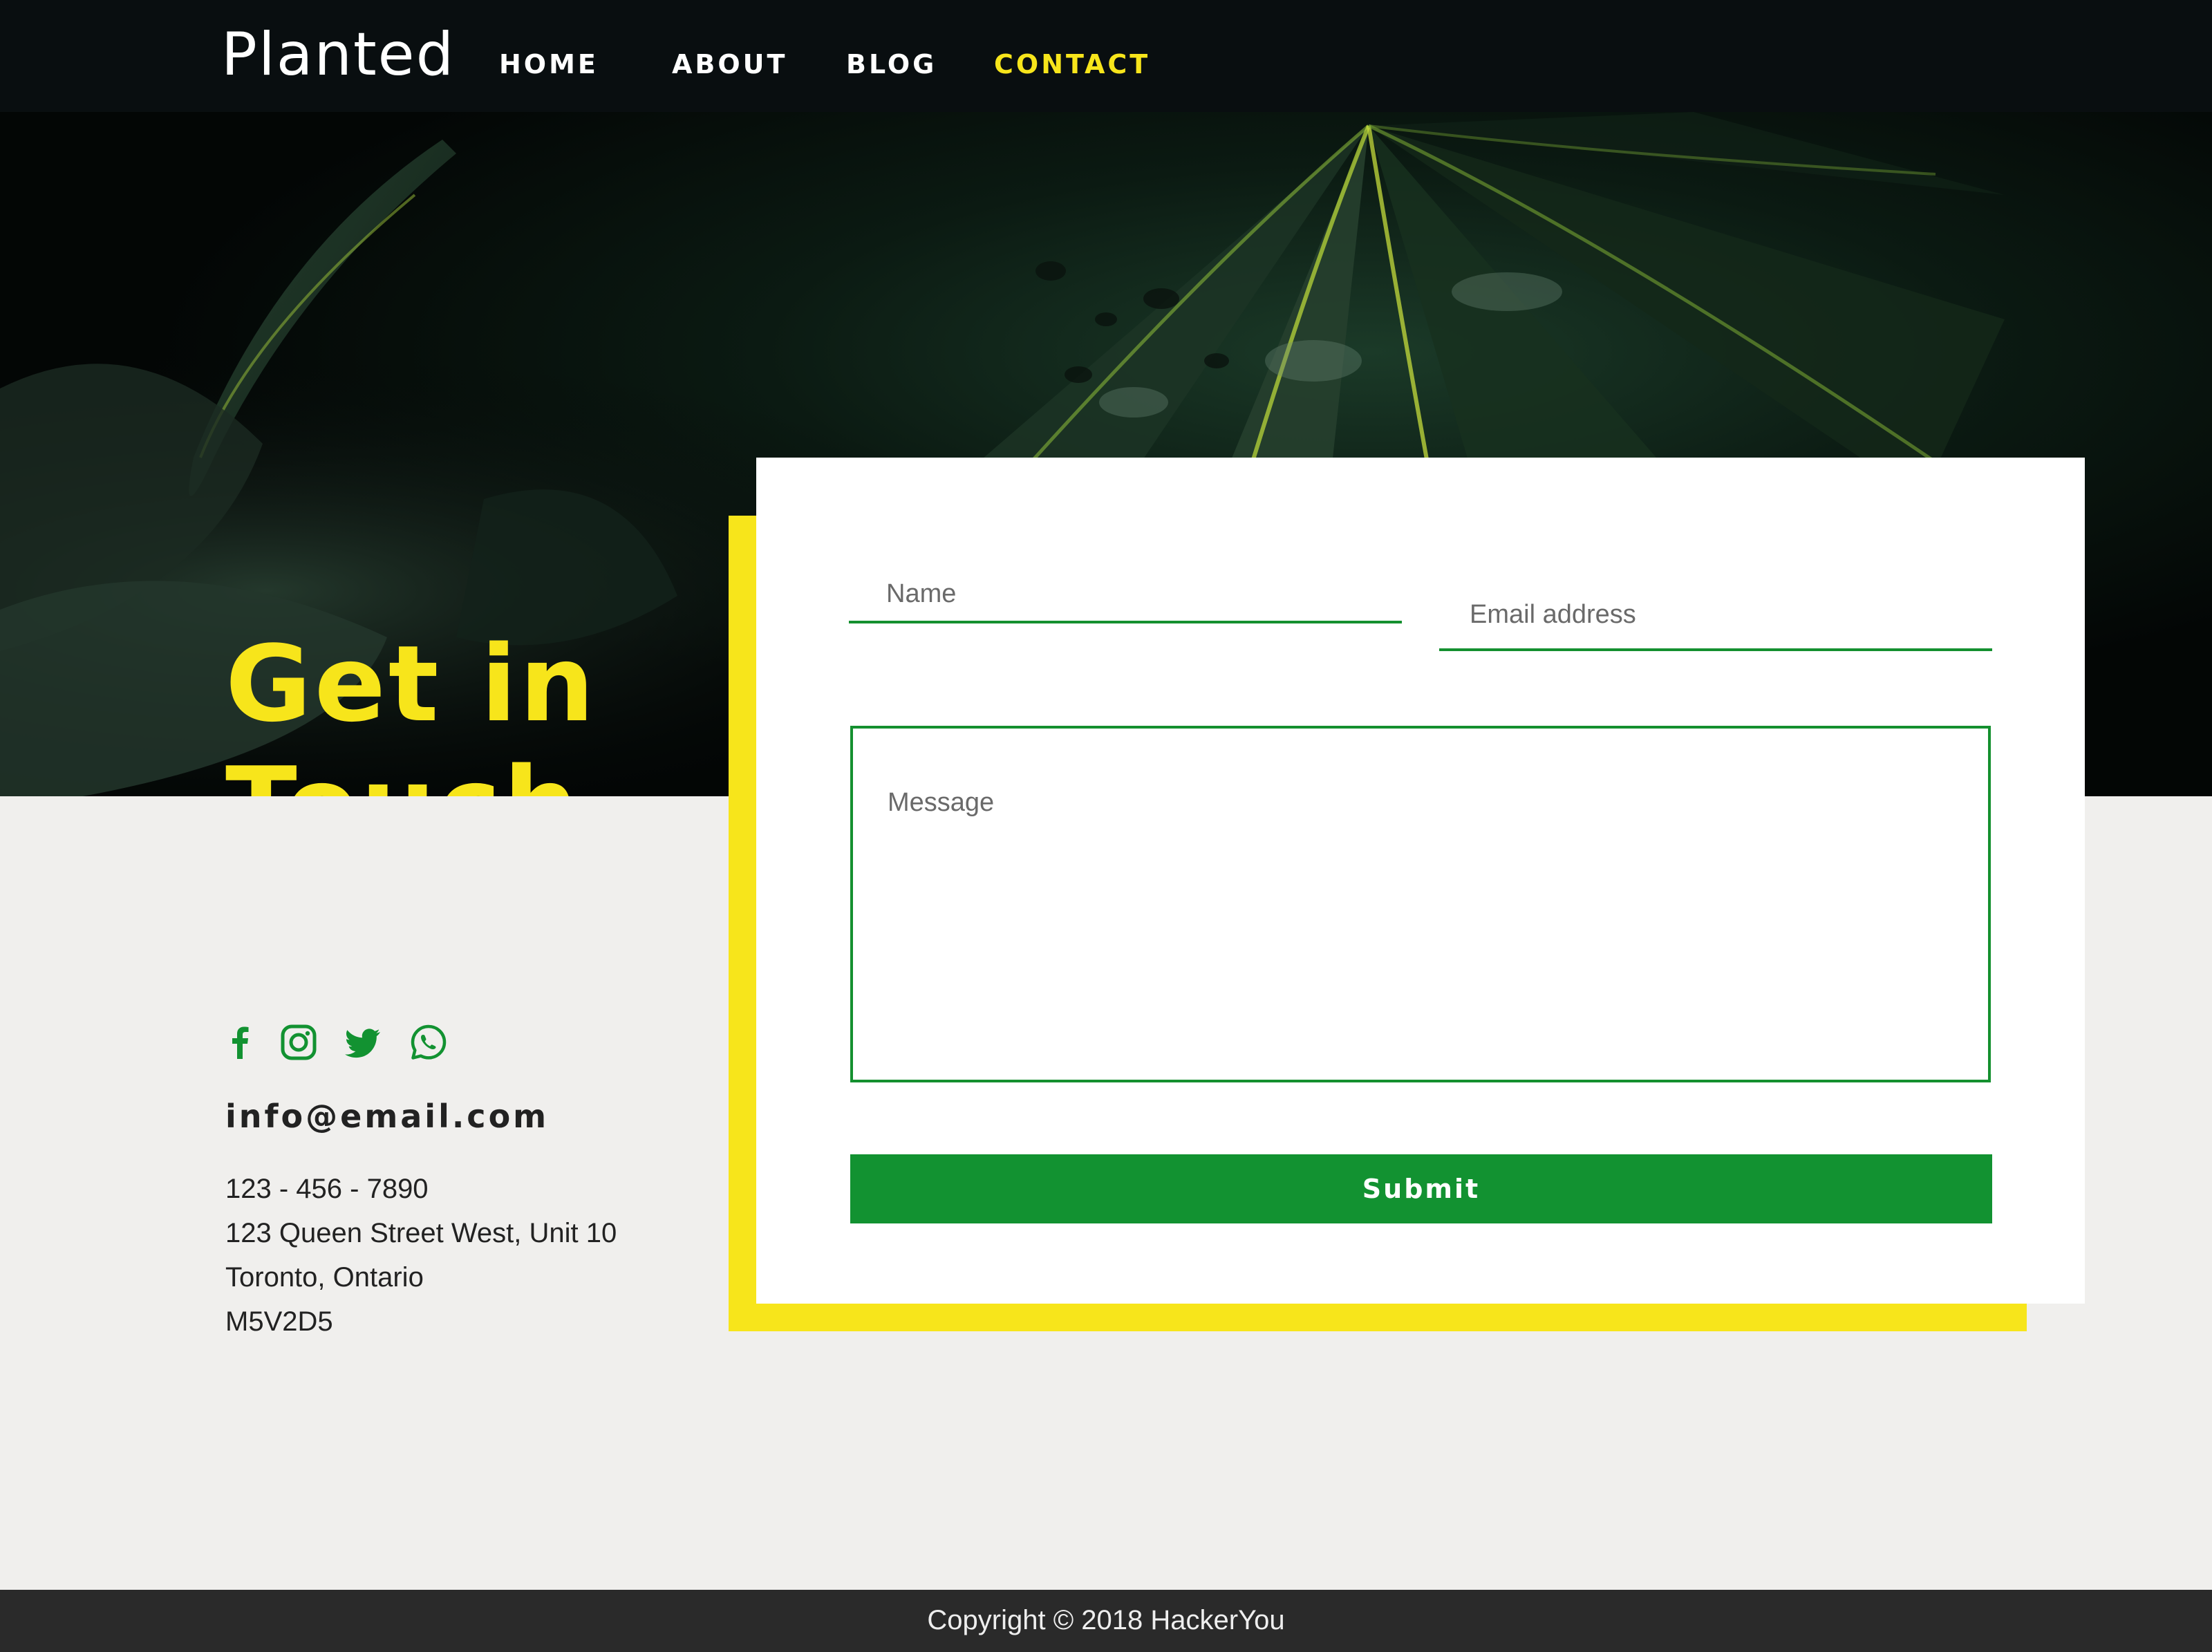  What do you see at coordinates (1715, 616) in the screenshot?
I see `email-input` at bounding box center [1715, 616].